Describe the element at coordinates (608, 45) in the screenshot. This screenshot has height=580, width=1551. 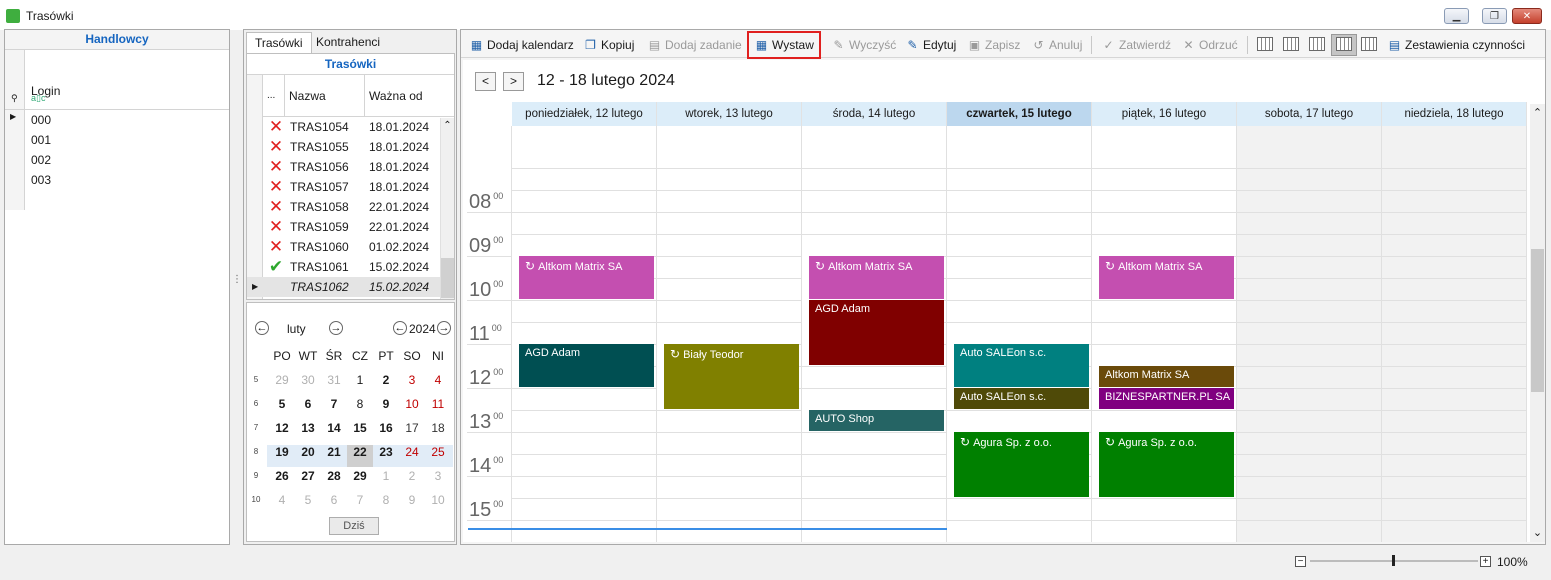
I see `kopiuj-button: ❐ Kopiuj` at that location.